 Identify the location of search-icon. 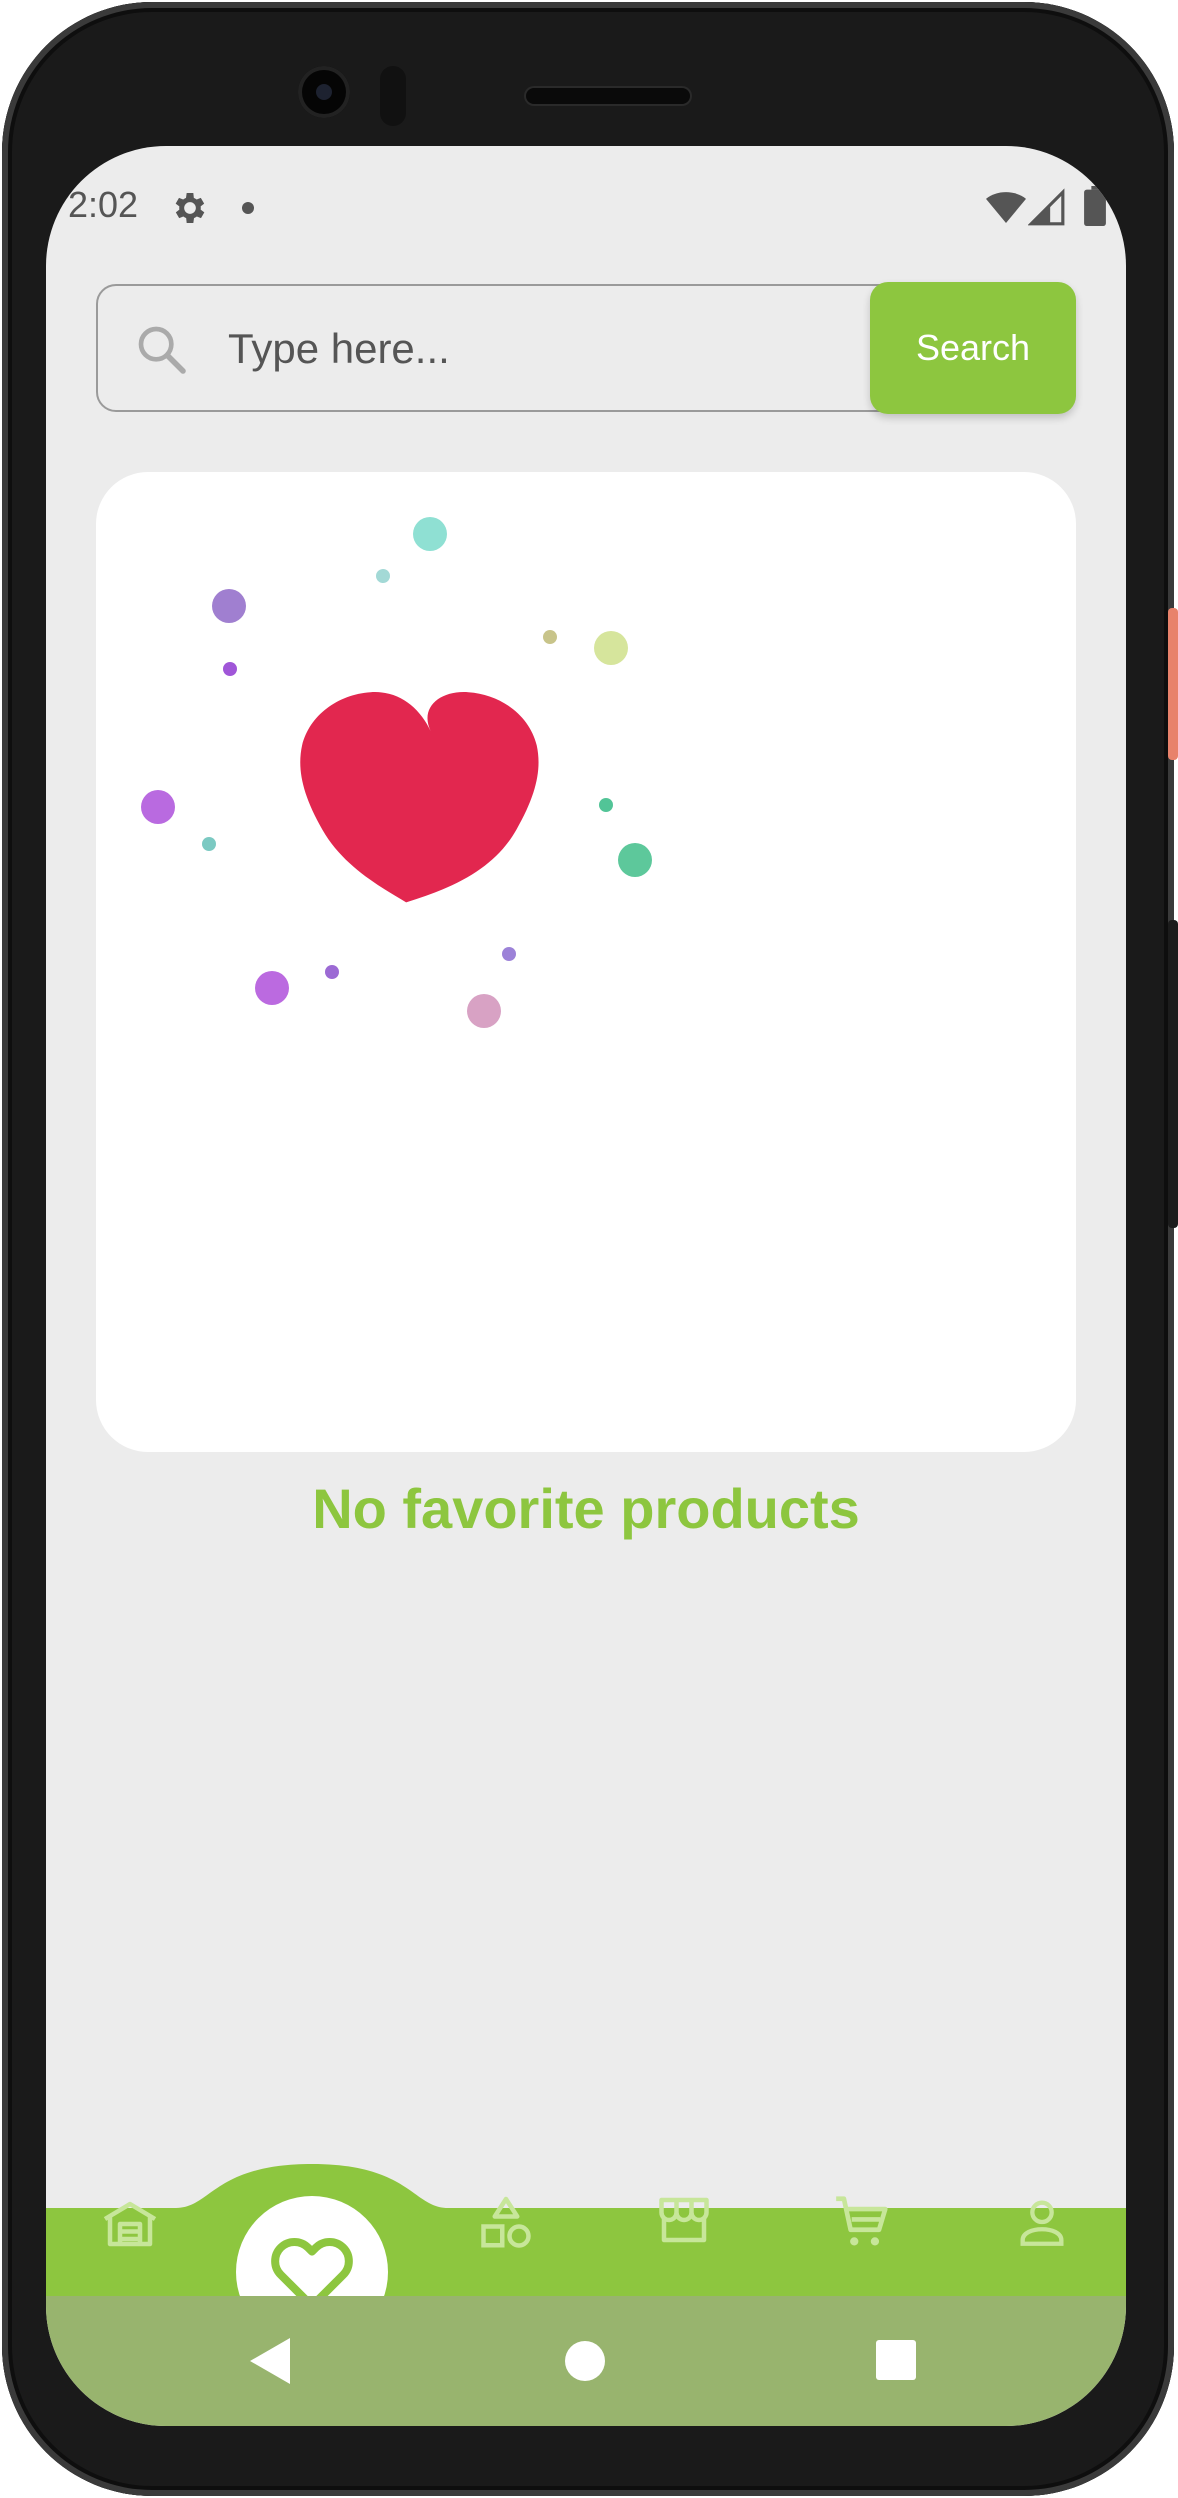
(162, 350).